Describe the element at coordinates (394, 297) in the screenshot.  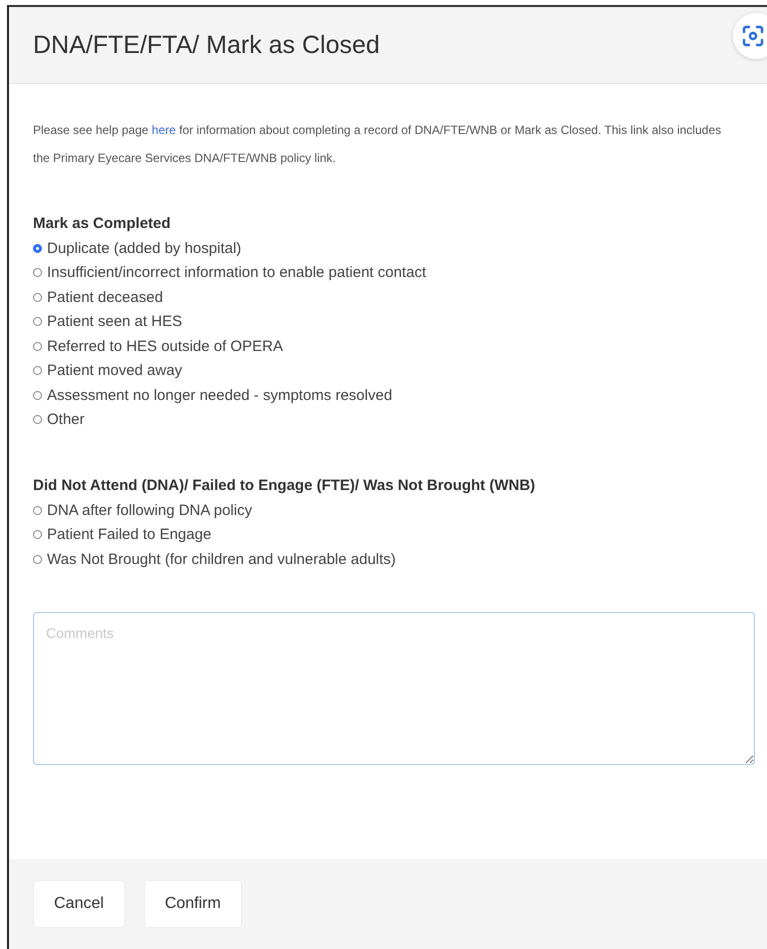
I see `radio-option: Patient deceased` at that location.